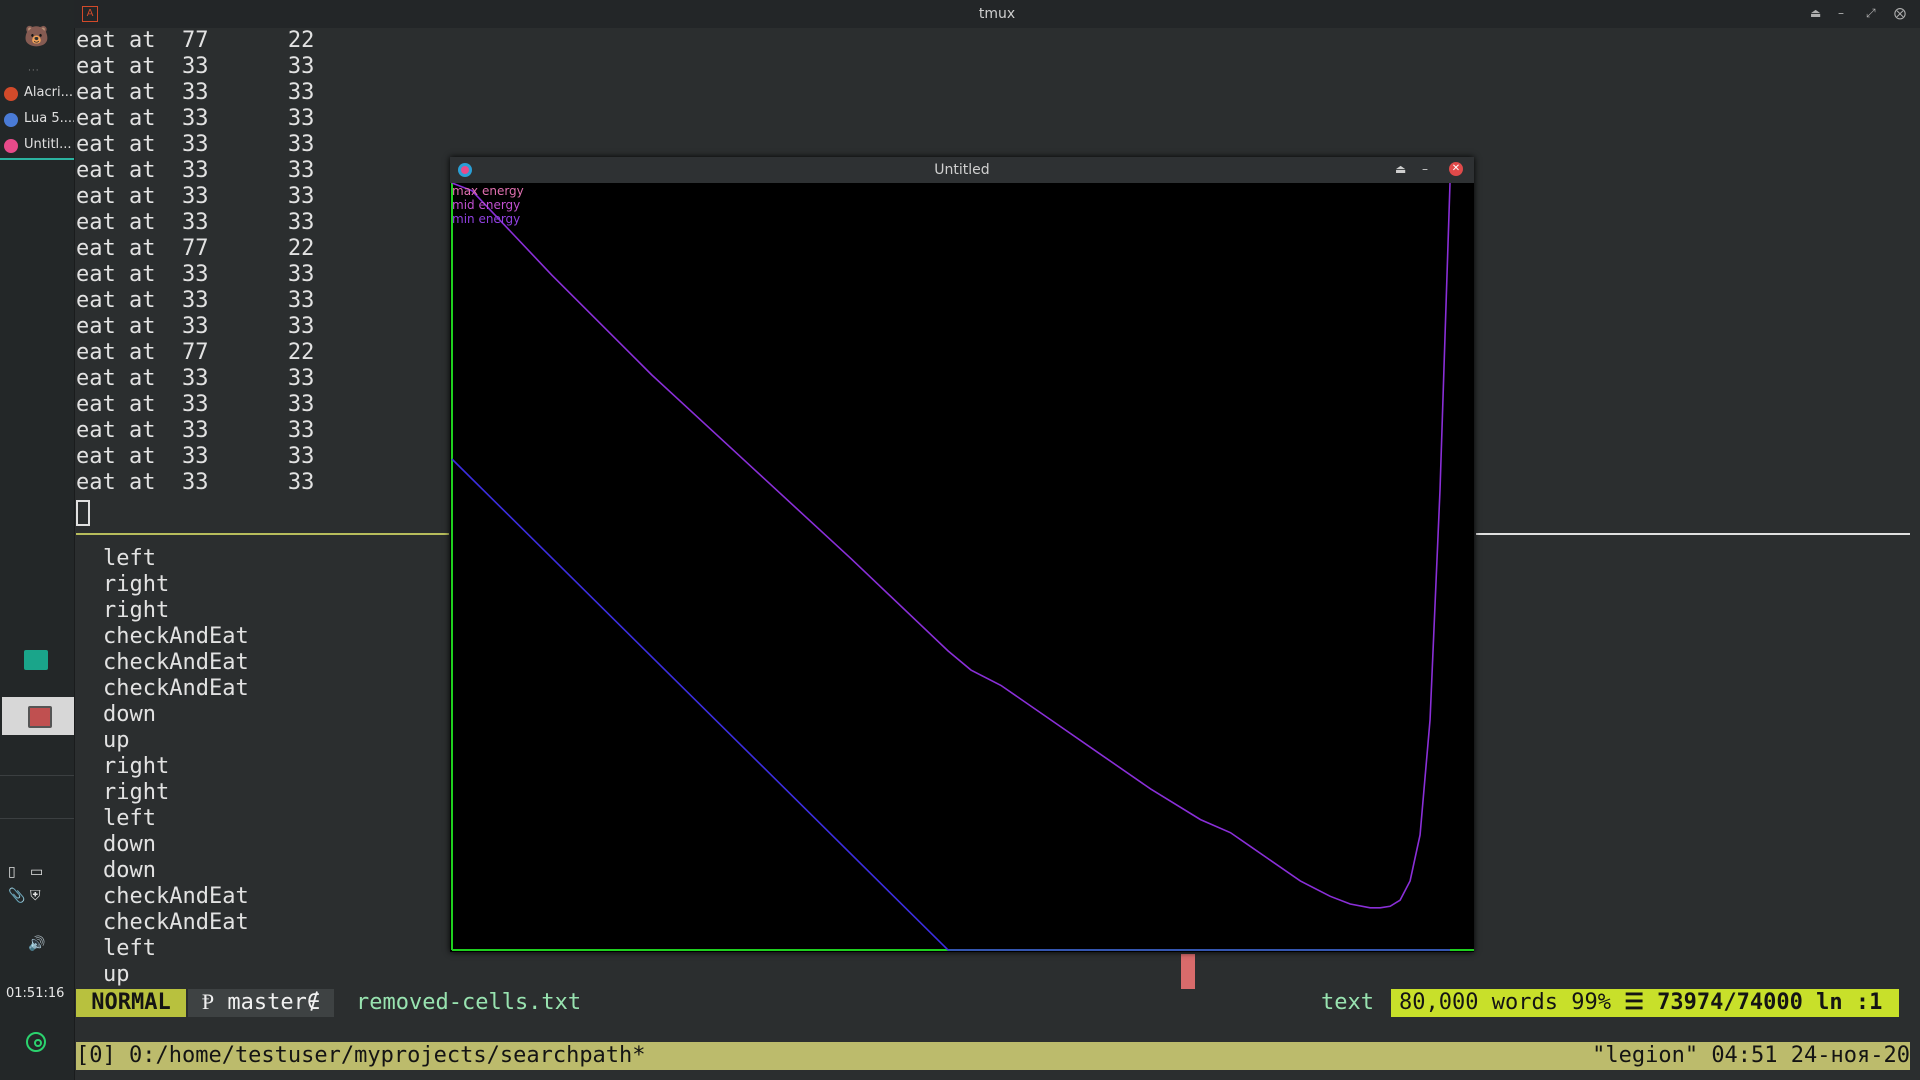 The image size is (1920, 1080). What do you see at coordinates (36, 944) in the screenshot?
I see `volume-icon: 🔊` at bounding box center [36, 944].